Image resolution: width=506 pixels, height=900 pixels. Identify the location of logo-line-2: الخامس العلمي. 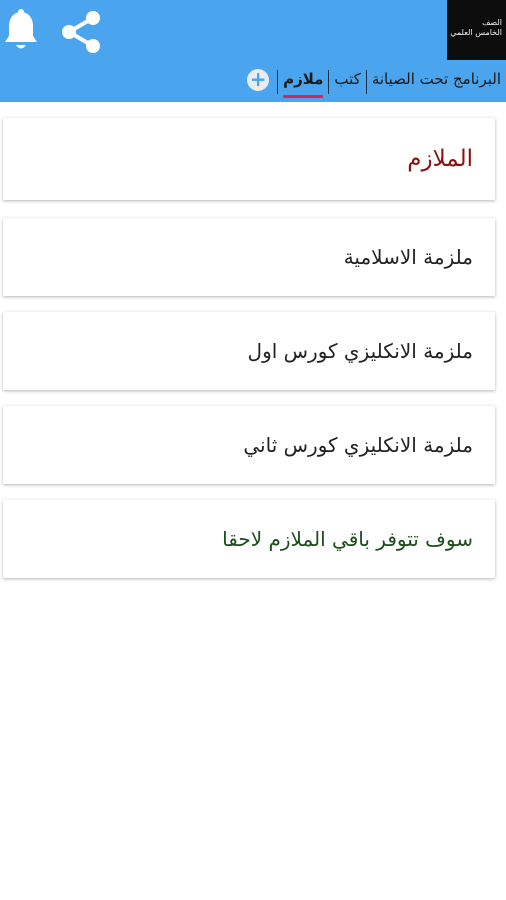
(476, 32).